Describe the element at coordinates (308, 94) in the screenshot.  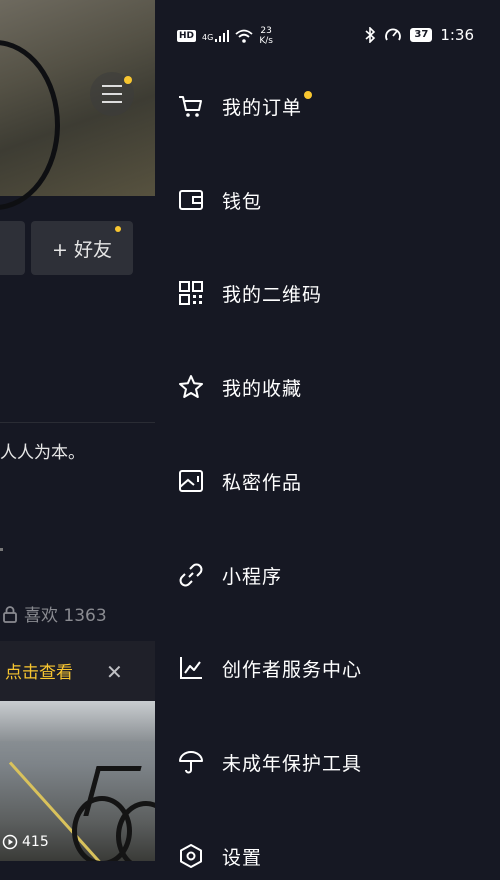
I see `orders-badge-dot` at that location.